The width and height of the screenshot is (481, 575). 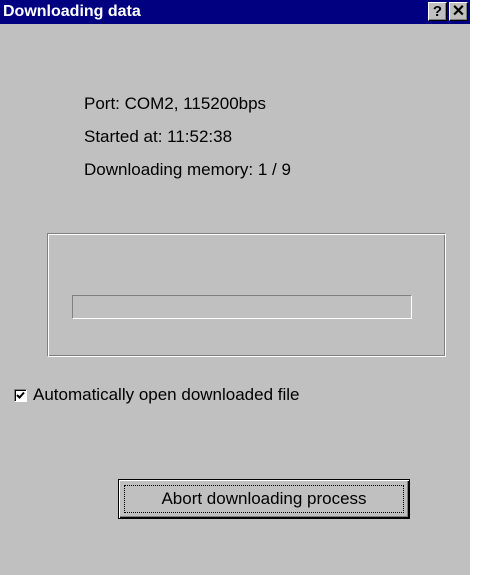 What do you see at coordinates (242, 307) in the screenshot?
I see `download-progress-bar` at bounding box center [242, 307].